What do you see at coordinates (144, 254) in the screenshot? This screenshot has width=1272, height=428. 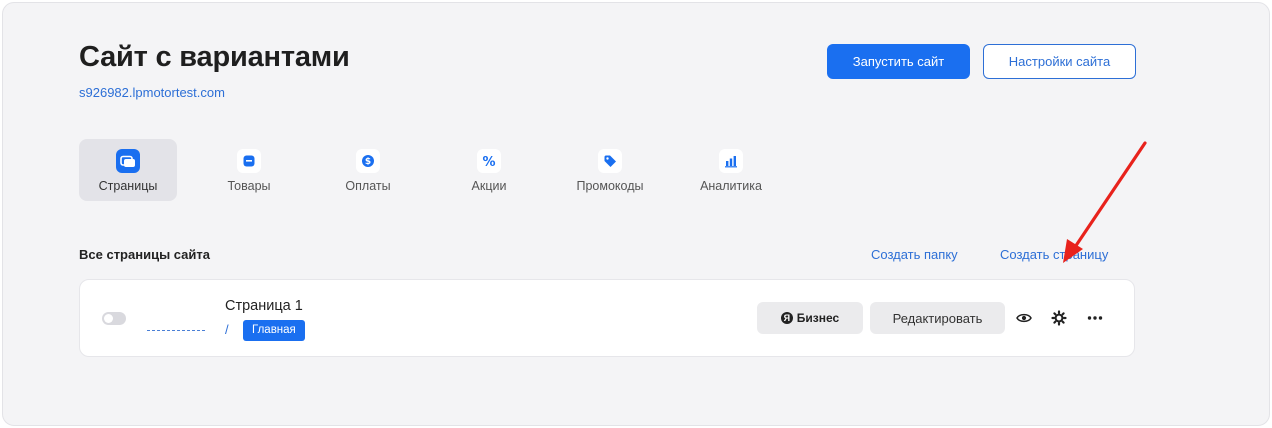 I see `all-pages-heading: Все страницы сайта` at bounding box center [144, 254].